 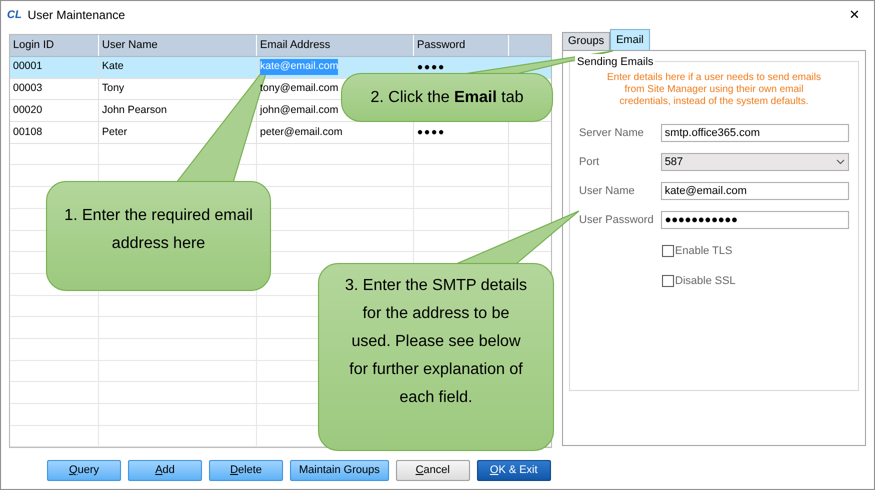 I want to click on app-logo: CL, so click(x=14, y=15).